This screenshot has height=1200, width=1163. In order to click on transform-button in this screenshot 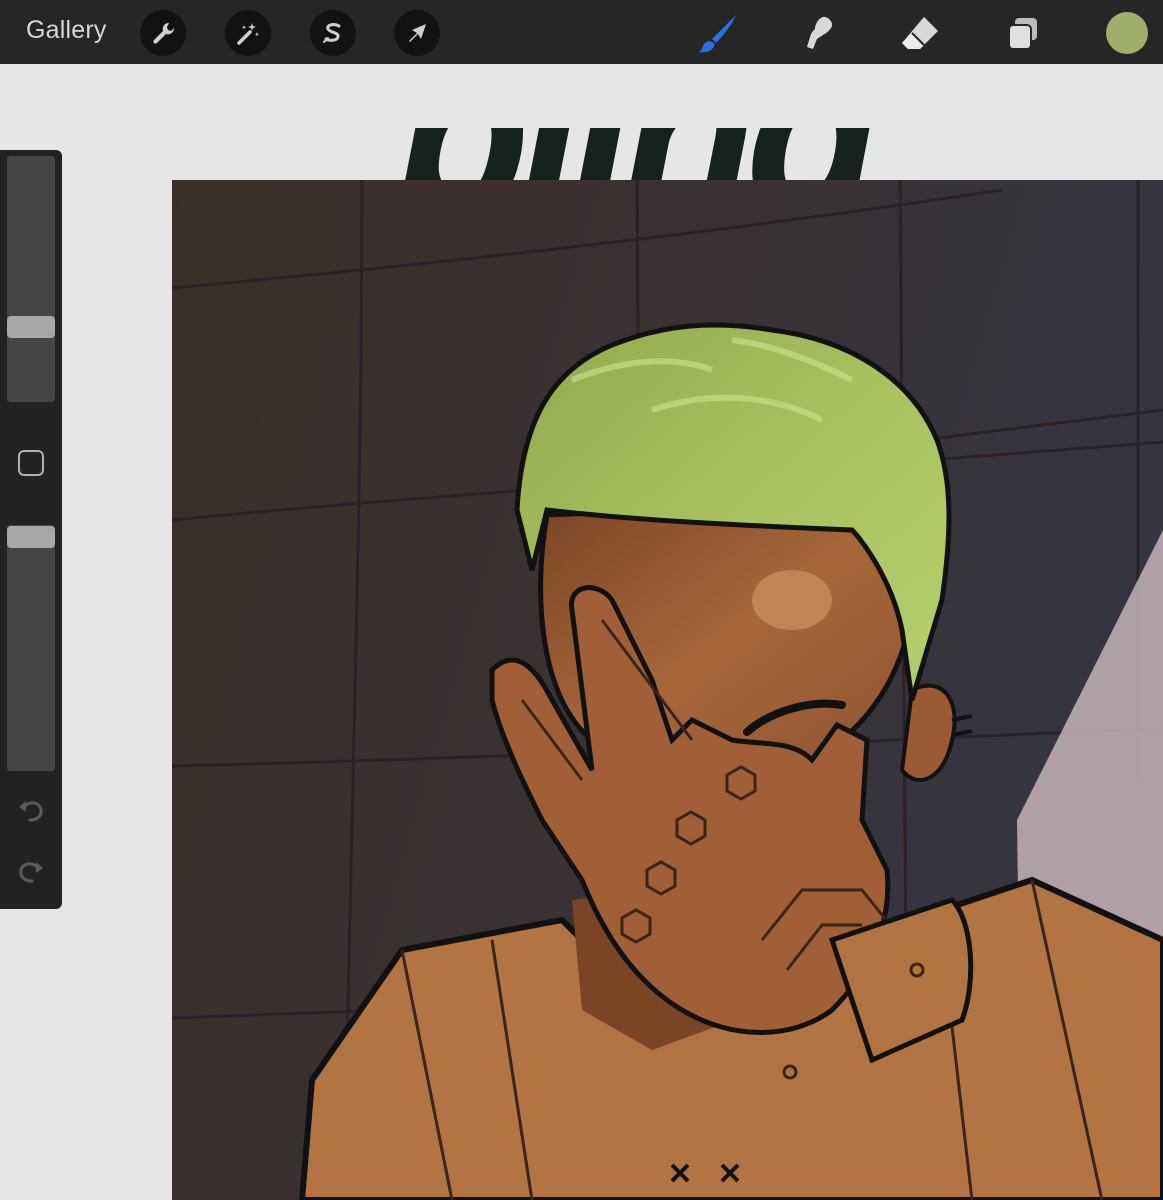, I will do `click(417, 33)`.